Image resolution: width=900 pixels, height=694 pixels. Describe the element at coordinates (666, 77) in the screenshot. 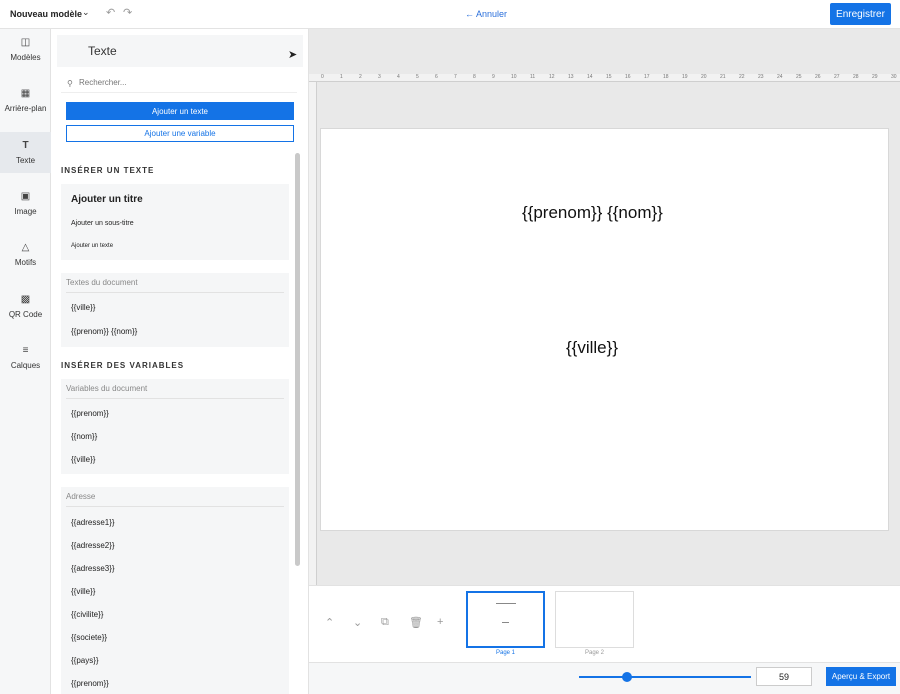

I see `ruler-tick-label: 18` at that location.